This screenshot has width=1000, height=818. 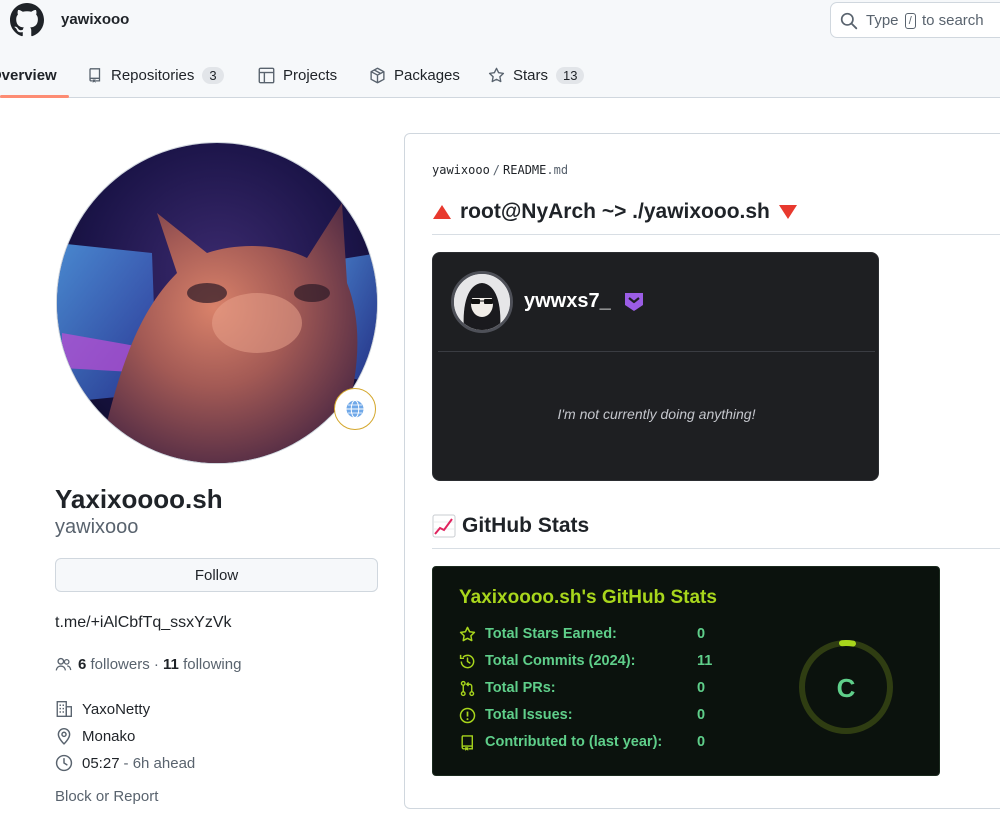 What do you see at coordinates (570, 75) in the screenshot?
I see `stars-count-badge: 13` at bounding box center [570, 75].